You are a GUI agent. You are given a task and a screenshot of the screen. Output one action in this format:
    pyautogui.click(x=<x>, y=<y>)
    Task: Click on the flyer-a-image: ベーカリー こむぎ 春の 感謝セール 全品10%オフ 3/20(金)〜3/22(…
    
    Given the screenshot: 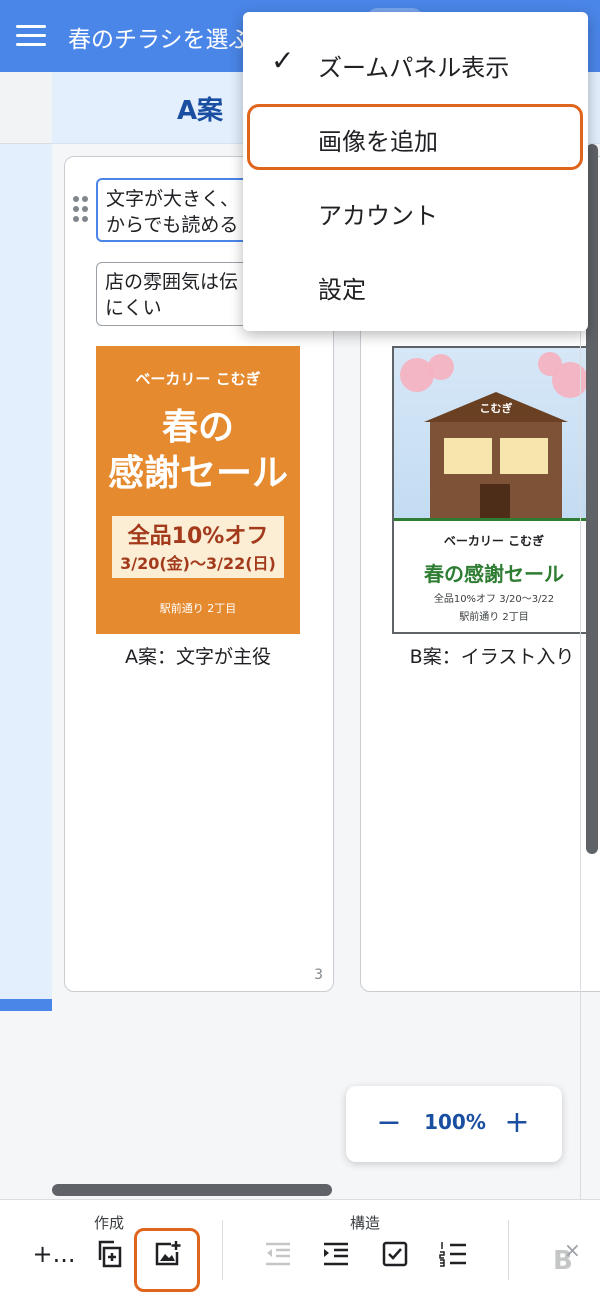 What is the action you would take?
    pyautogui.click(x=198, y=490)
    